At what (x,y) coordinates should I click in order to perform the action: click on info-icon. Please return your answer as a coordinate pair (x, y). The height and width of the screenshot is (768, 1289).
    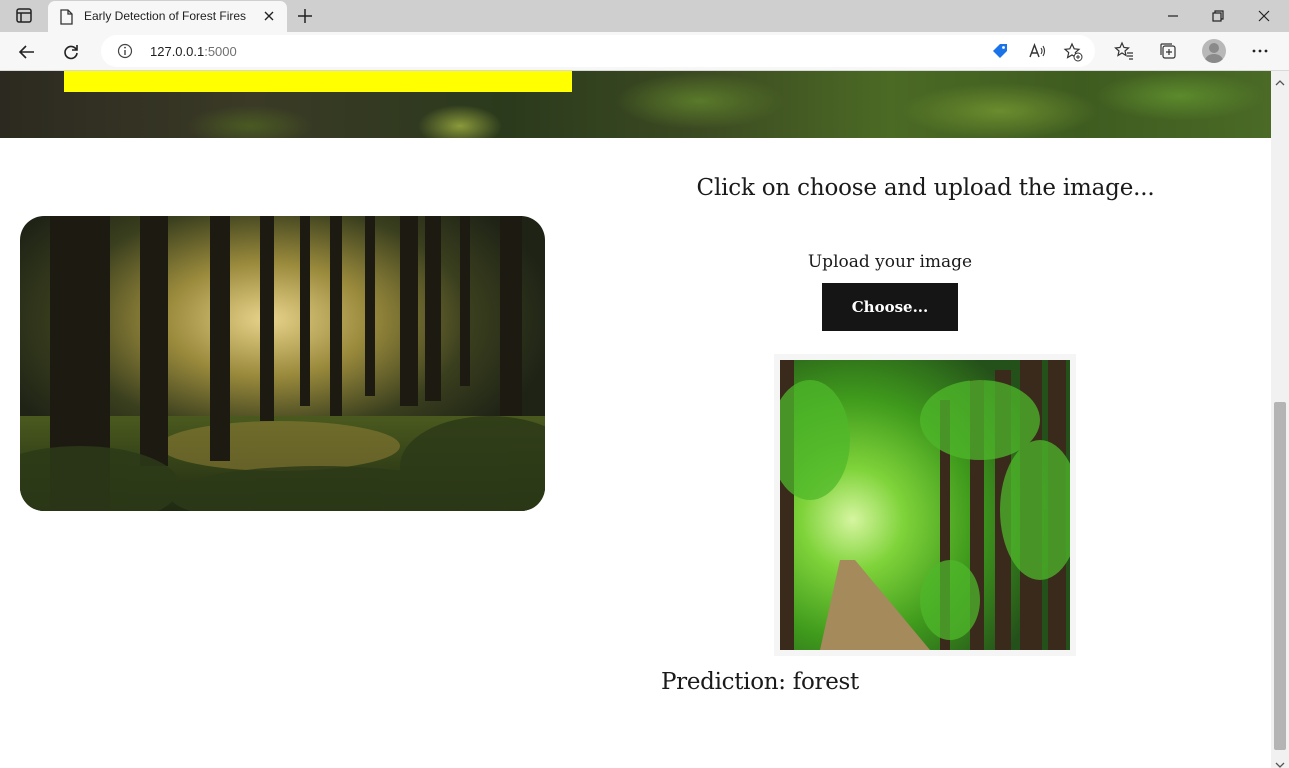
    Looking at the image, I should click on (125, 51).